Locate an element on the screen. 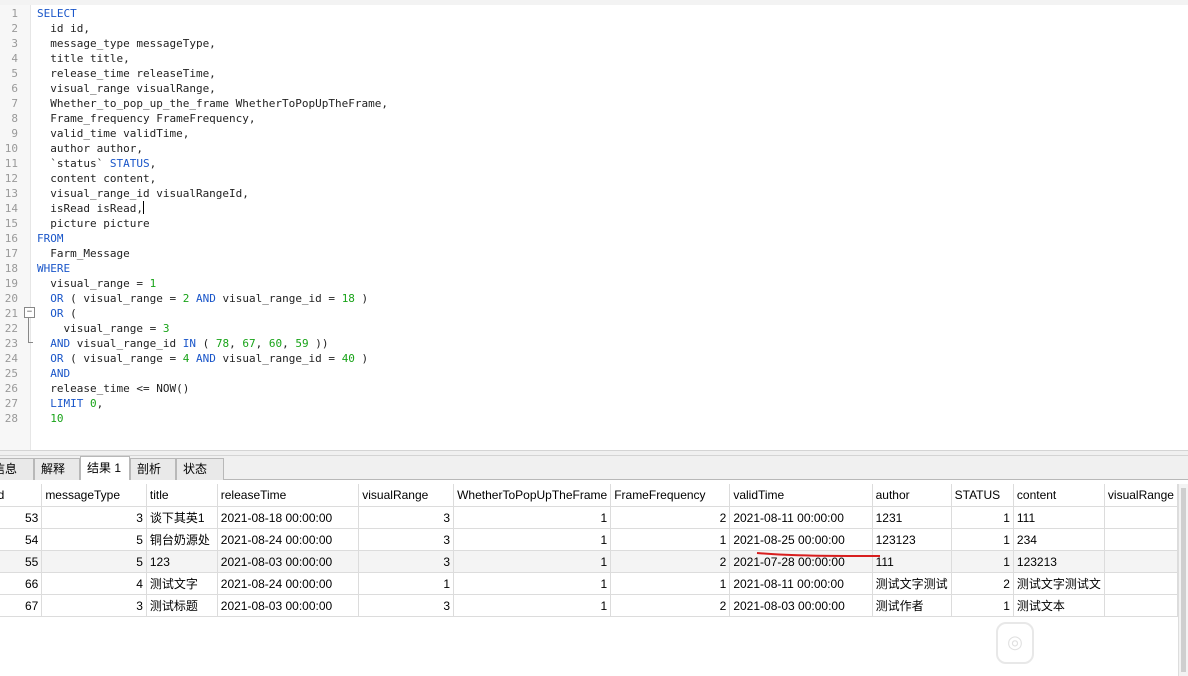  column-header: content is located at coordinates (1059, 495).